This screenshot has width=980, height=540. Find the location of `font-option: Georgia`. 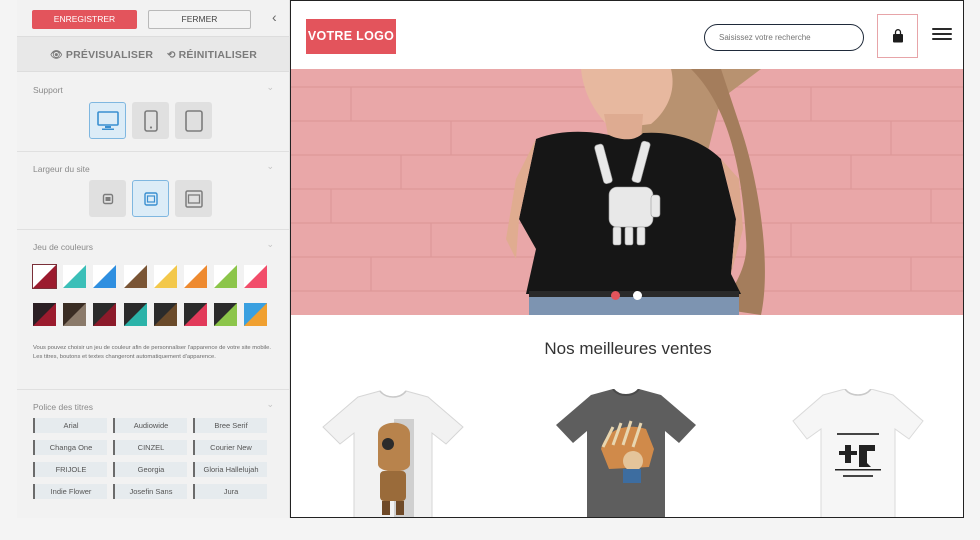

font-option: Georgia is located at coordinates (150, 469).